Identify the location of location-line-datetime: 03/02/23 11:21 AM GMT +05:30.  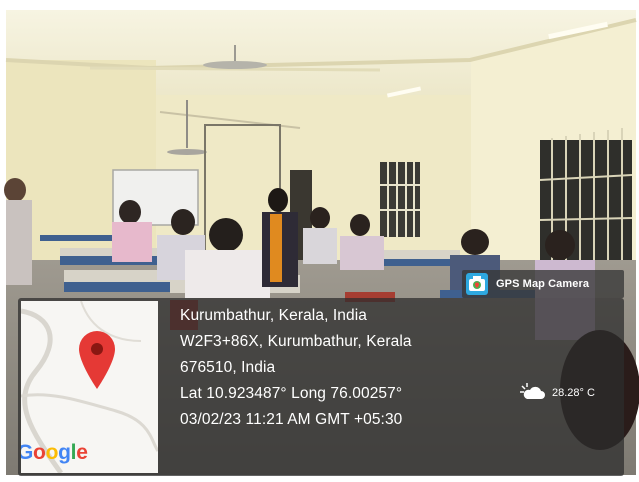
(291, 419).